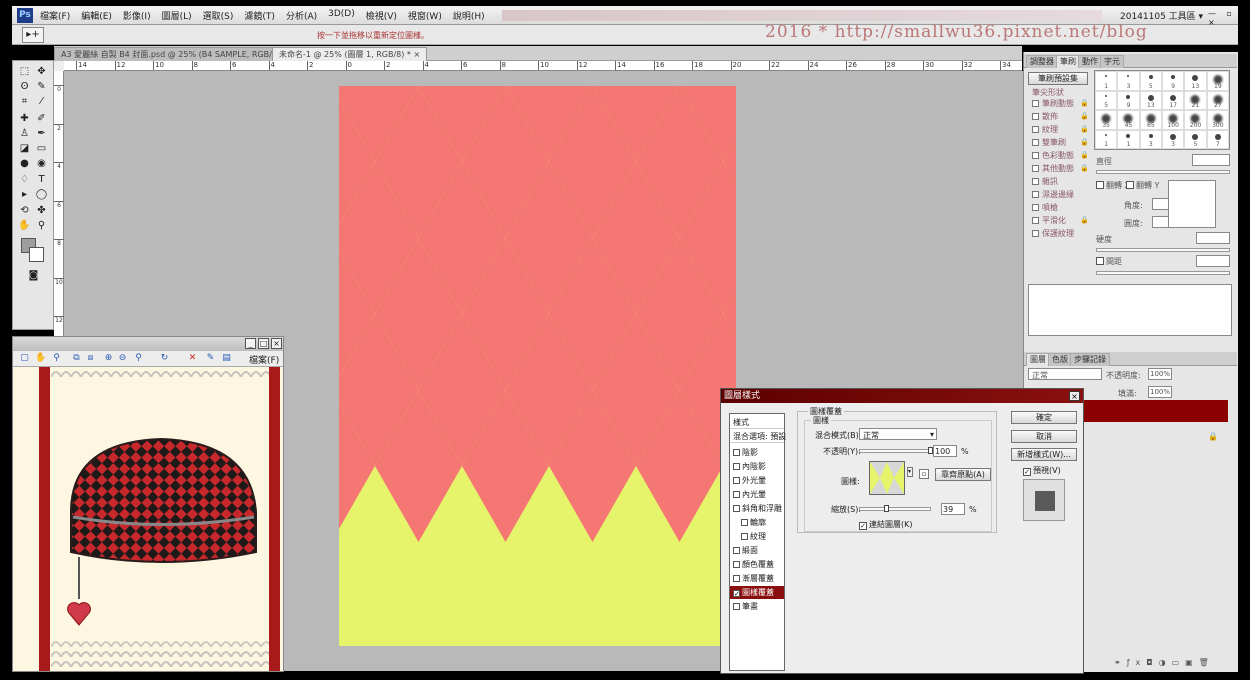 The width and height of the screenshot is (1250, 680). I want to click on spacing-field, so click(1213, 261).